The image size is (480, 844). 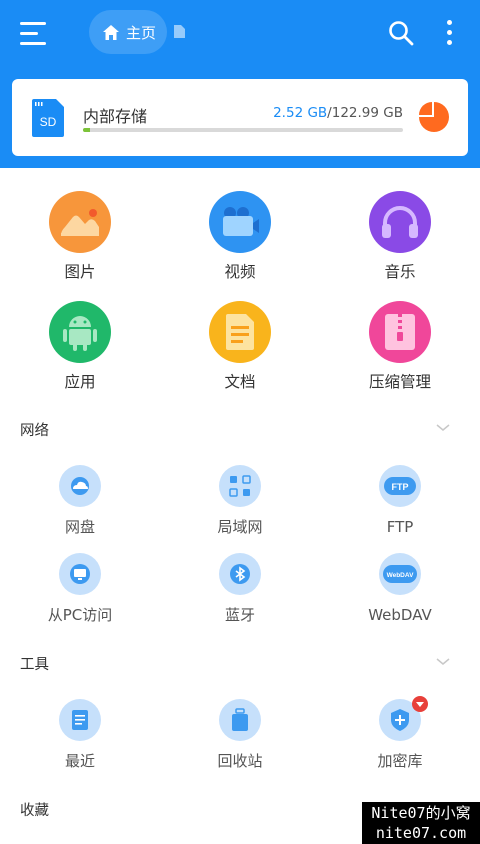 I want to click on category-label: 应用, so click(x=80, y=382).